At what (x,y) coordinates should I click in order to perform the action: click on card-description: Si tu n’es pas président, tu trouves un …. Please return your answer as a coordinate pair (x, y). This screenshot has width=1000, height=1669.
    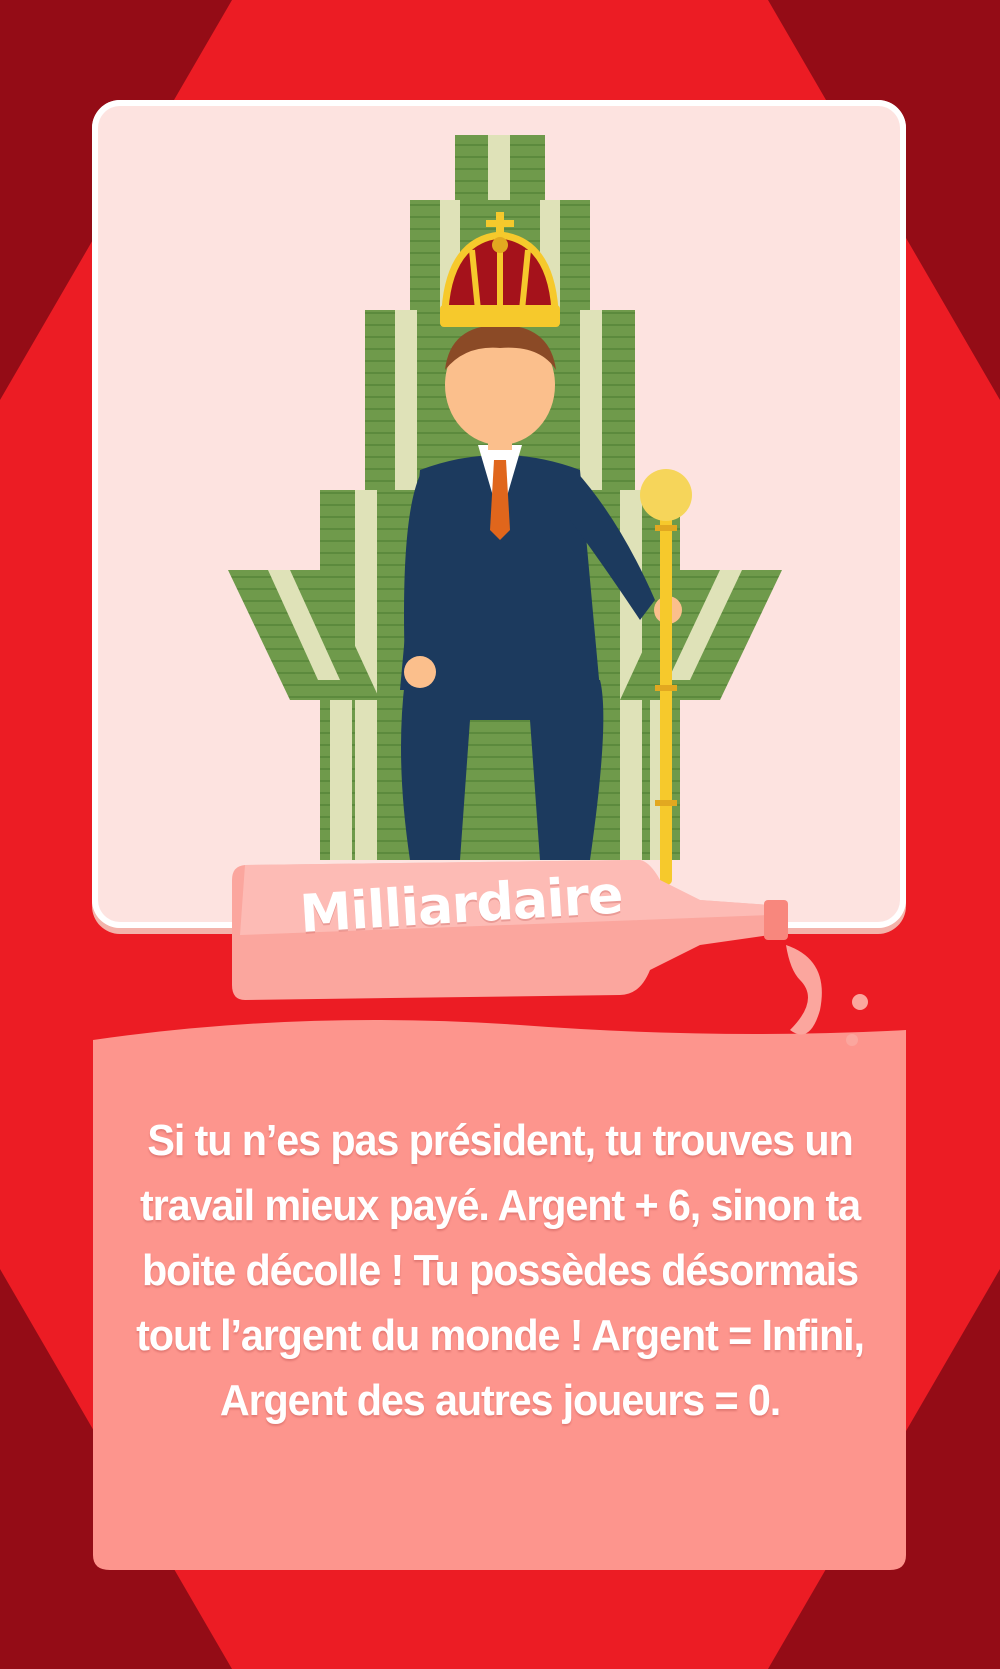
    Looking at the image, I should click on (500, 1270).